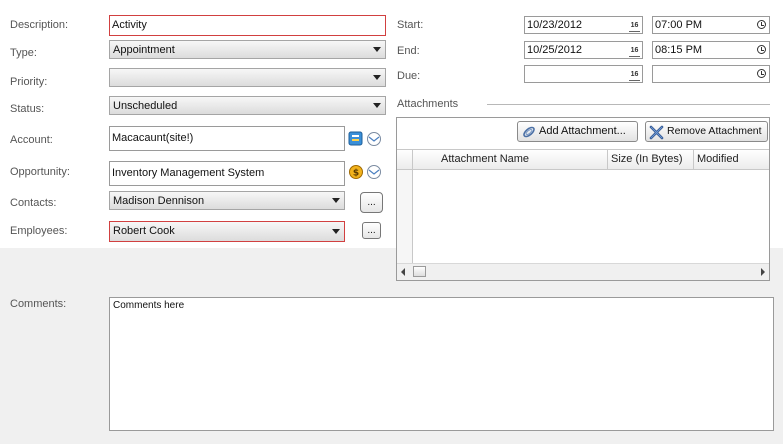 Image resolution: width=783 pixels, height=444 pixels. What do you see at coordinates (628, 104) in the screenshot?
I see `attachments-divider` at bounding box center [628, 104].